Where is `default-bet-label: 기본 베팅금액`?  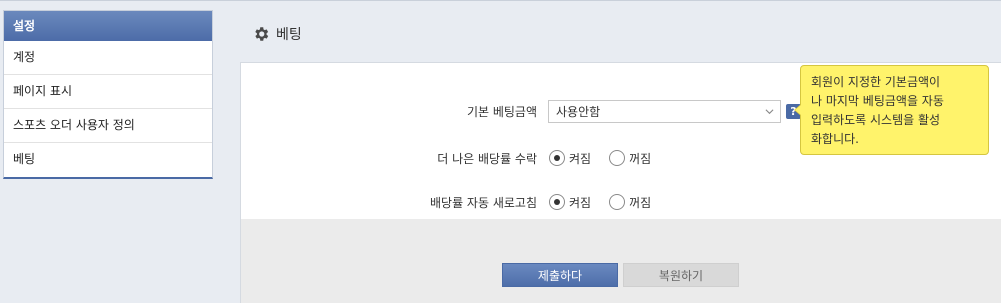 default-bet-label: 기본 베팅금액 is located at coordinates (501, 111).